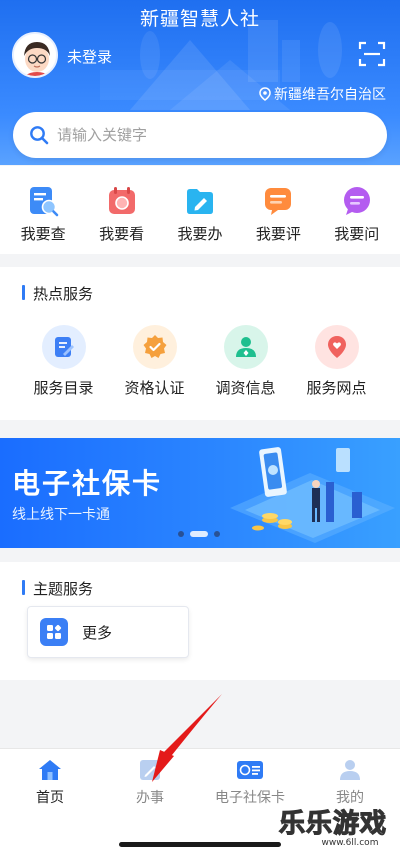  What do you see at coordinates (97, 633) in the screenshot?
I see `more-label: 更多` at bounding box center [97, 633].